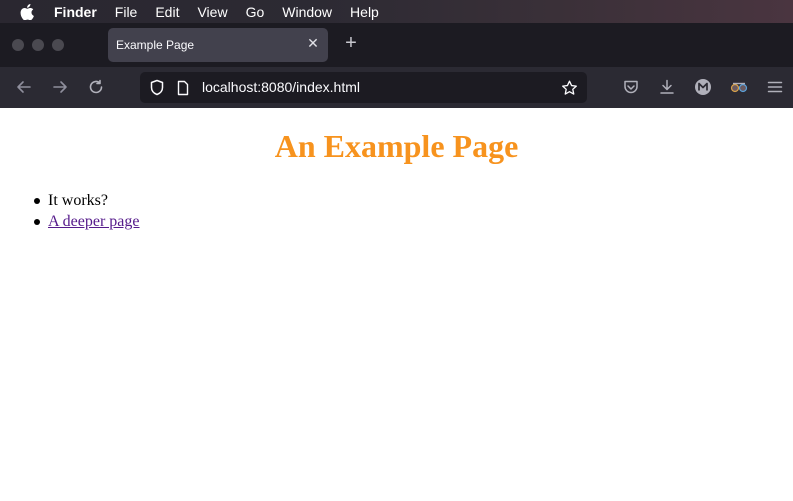 The width and height of the screenshot is (793, 501). Describe the element at coordinates (126, 12) in the screenshot. I see `menu-file: File` at that location.